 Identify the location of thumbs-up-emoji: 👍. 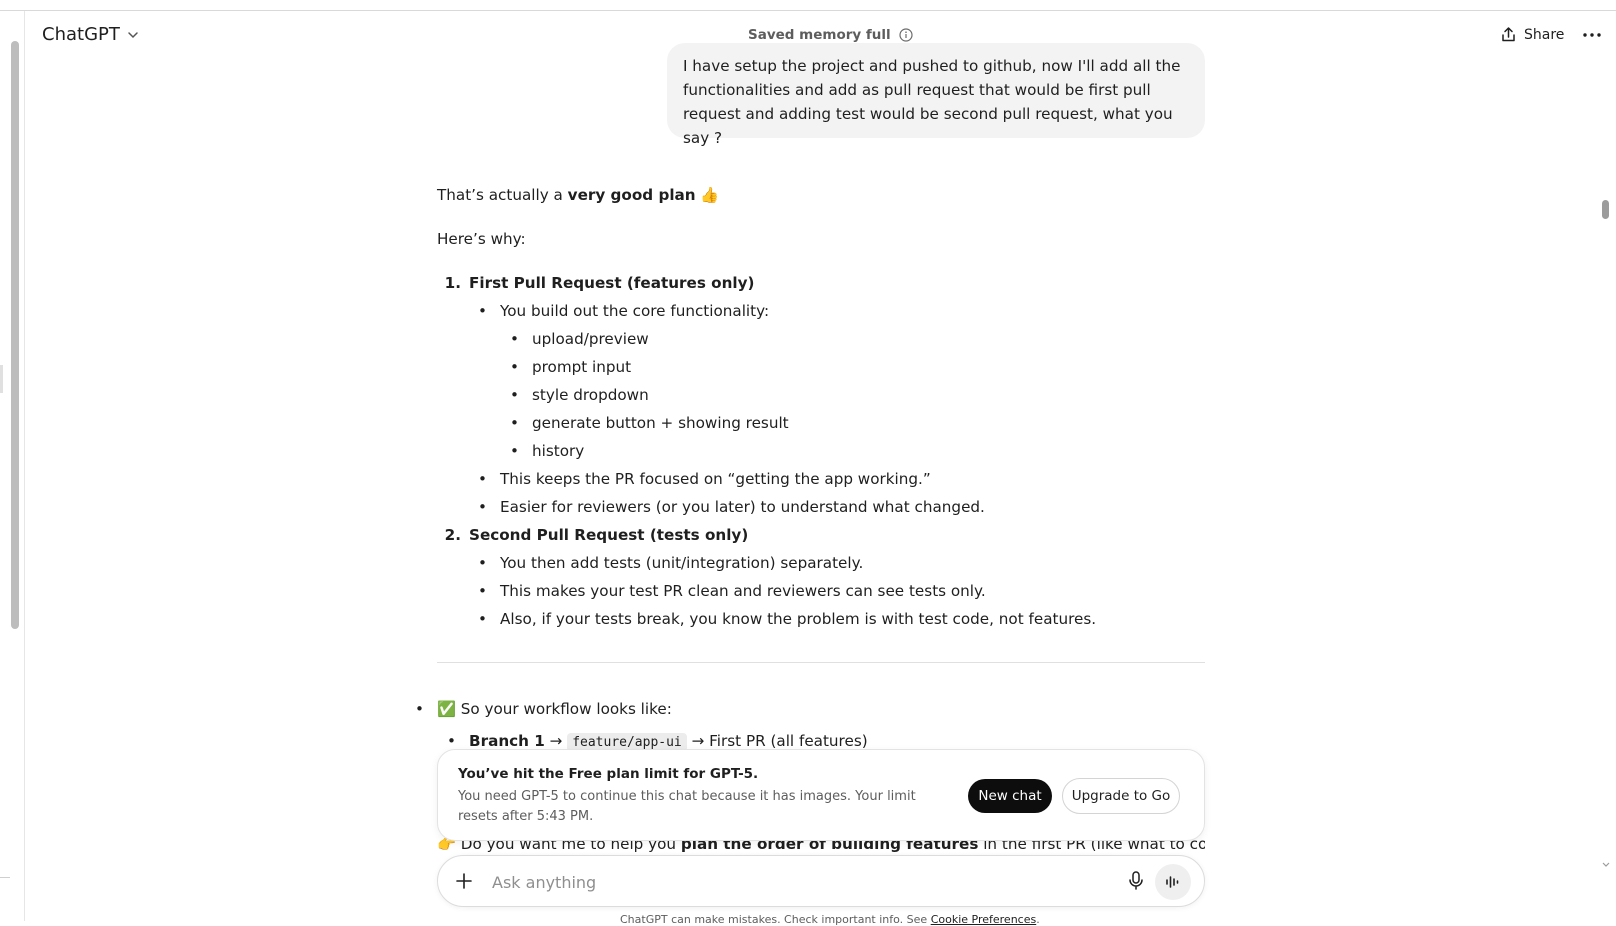
(710, 195).